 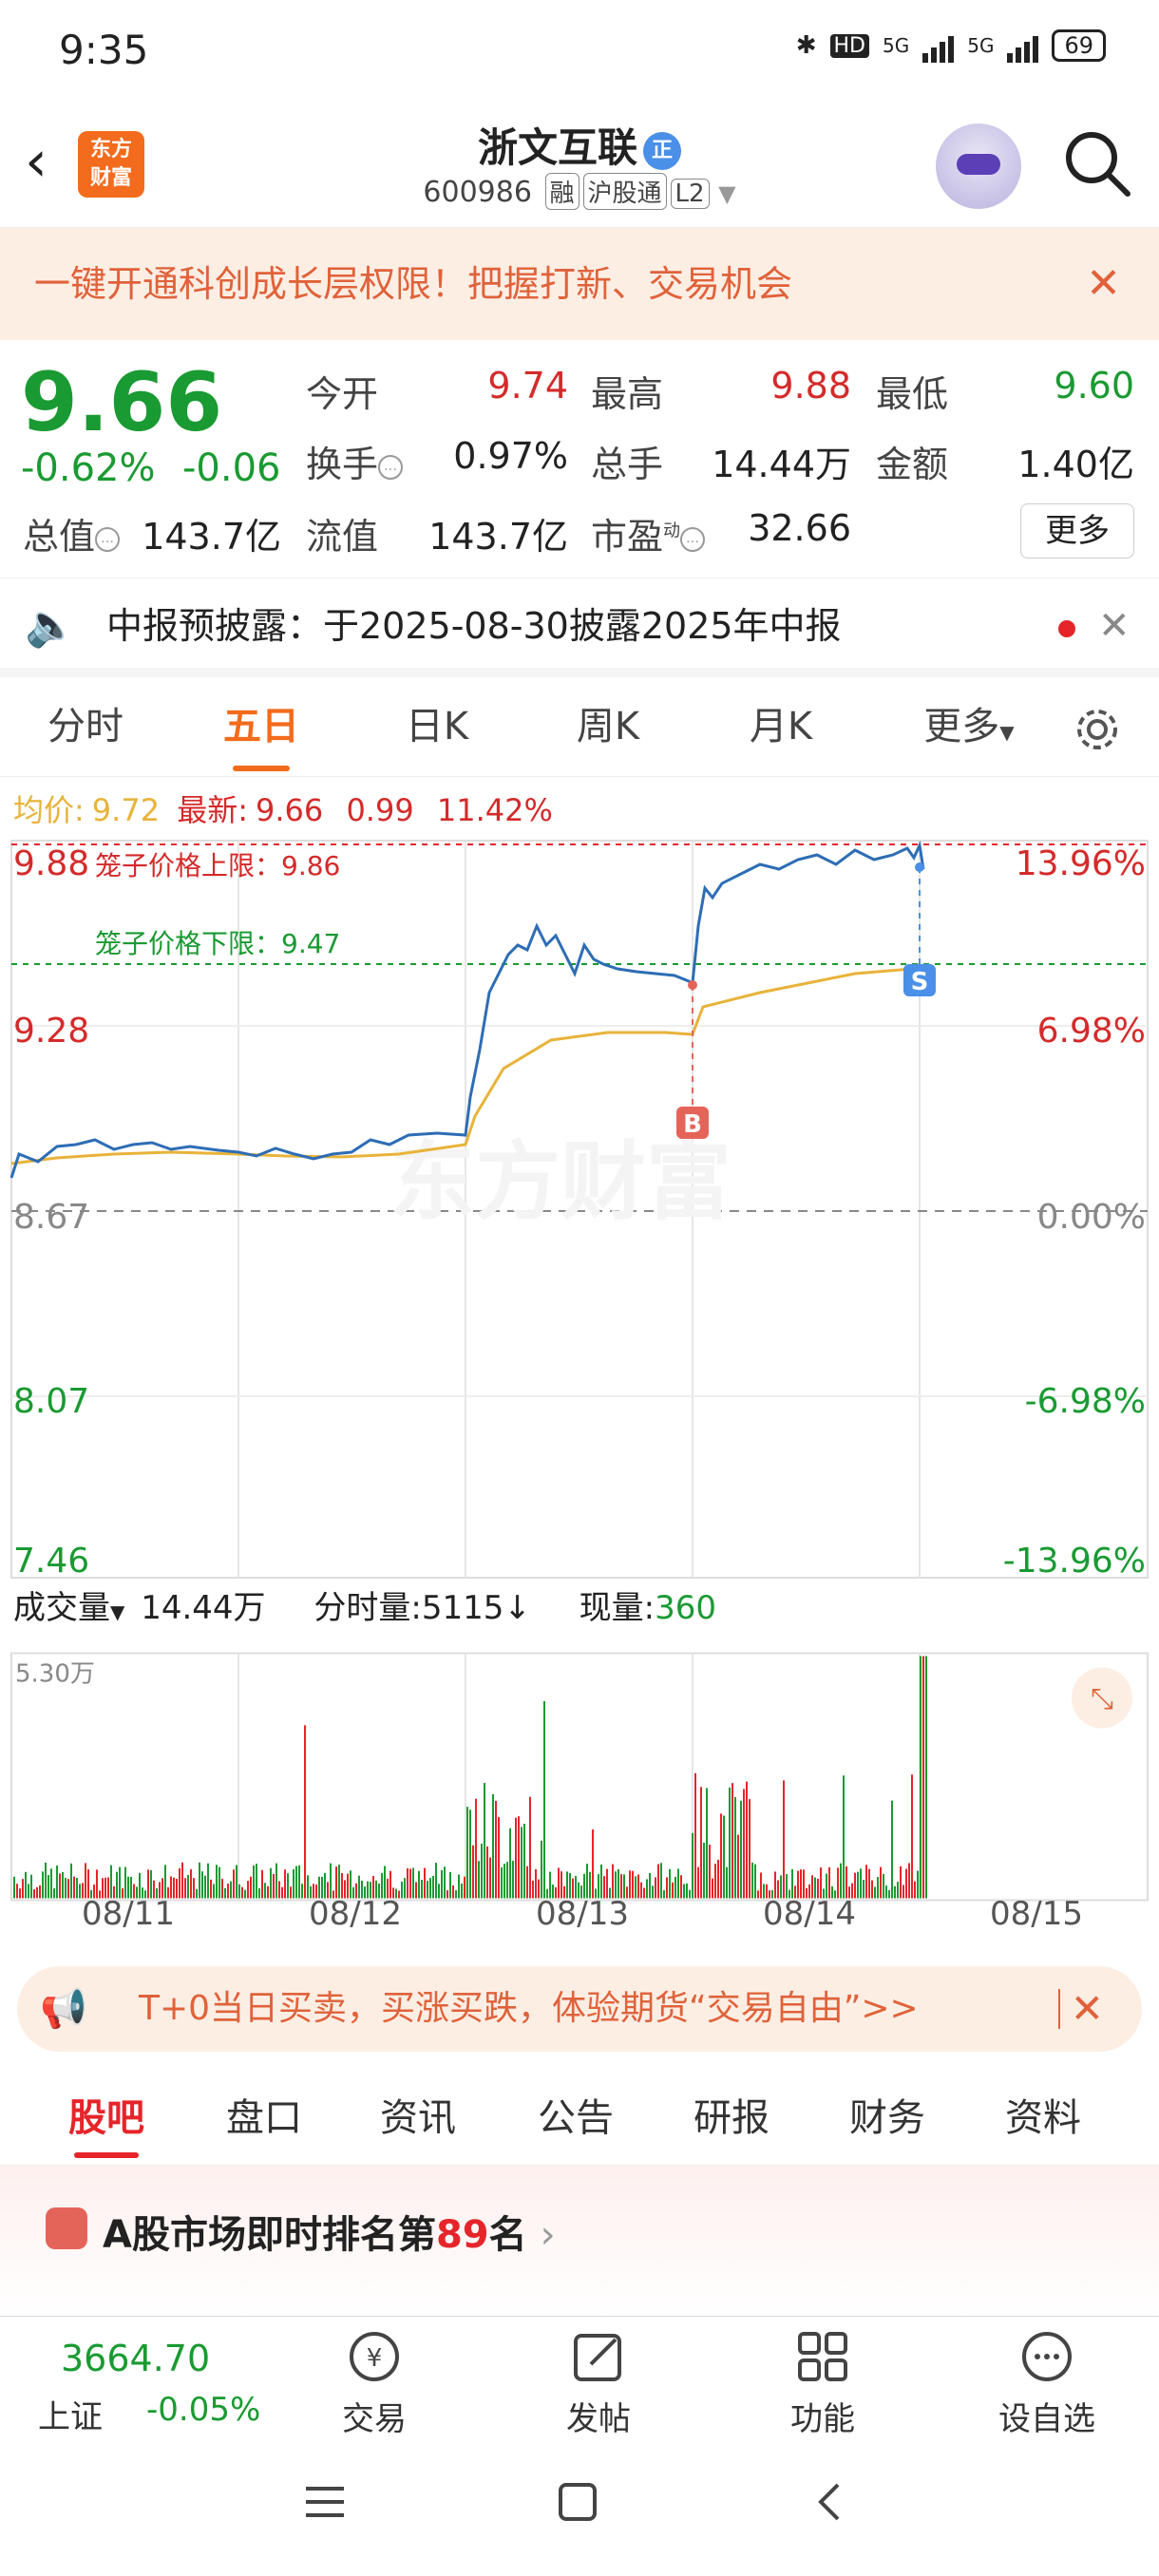 What do you see at coordinates (68, 1608) in the screenshot?
I see `volume-selector: 成交量▼` at bounding box center [68, 1608].